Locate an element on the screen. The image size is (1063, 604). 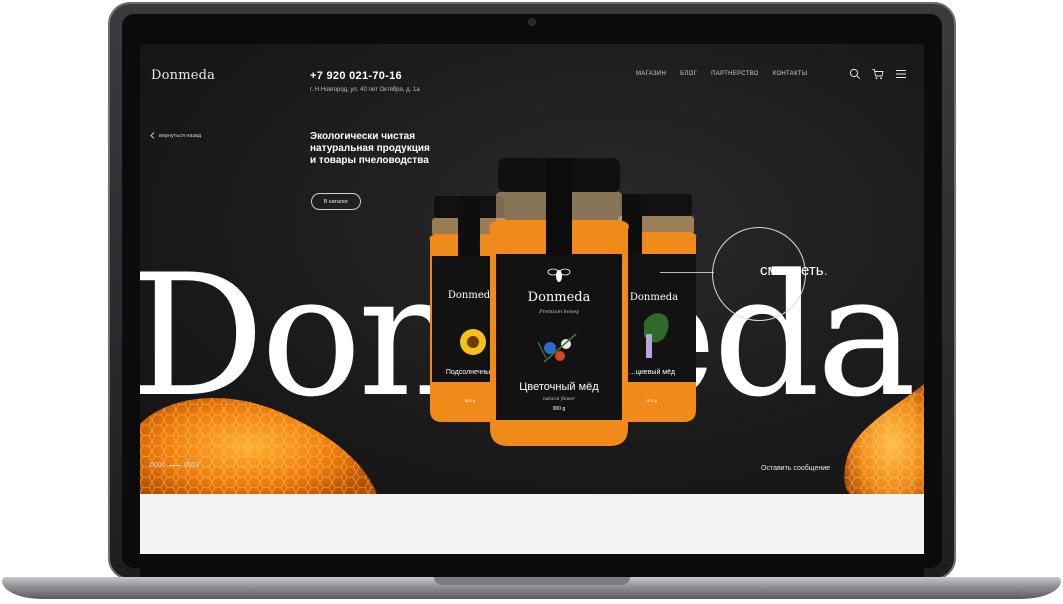
headline-line-2: натуральная продукция is located at coordinates (370, 148).